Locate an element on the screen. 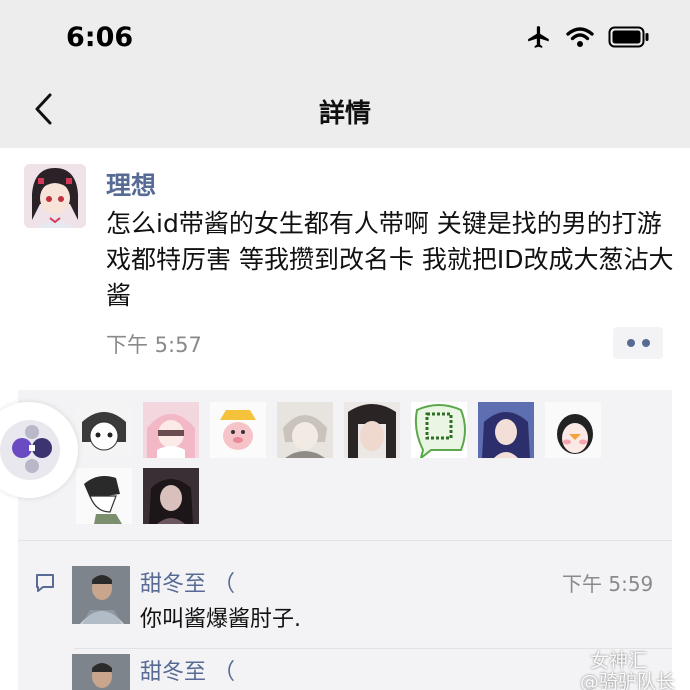 This screenshot has width=690, height=690. comment-text: 你叫酱爆酱肘子. is located at coordinates (220, 619).